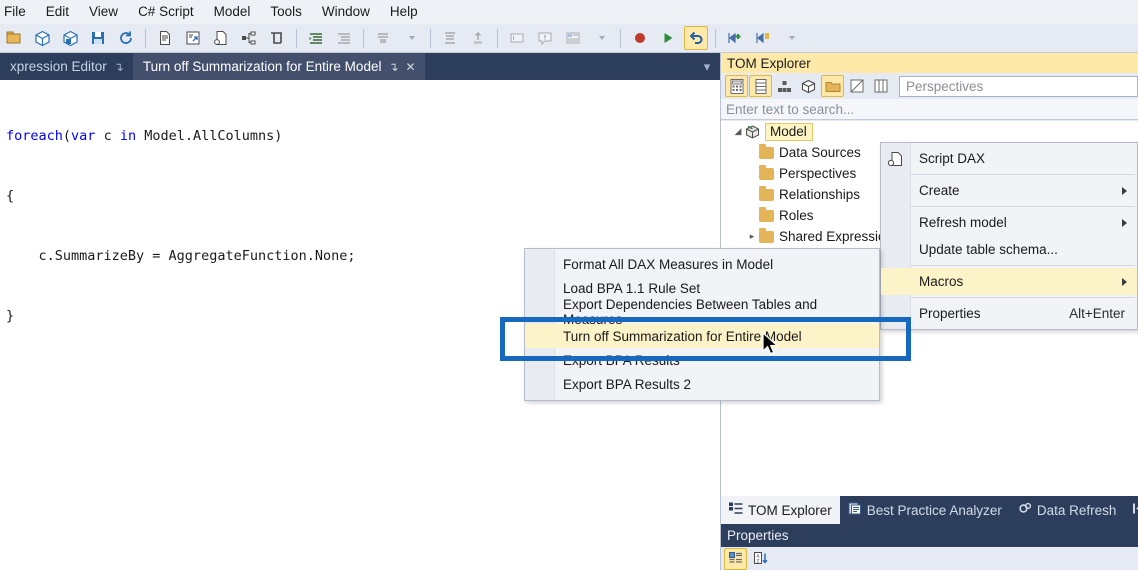 The width and height of the screenshot is (1138, 570). I want to click on show-hidden-icon, so click(856, 86).